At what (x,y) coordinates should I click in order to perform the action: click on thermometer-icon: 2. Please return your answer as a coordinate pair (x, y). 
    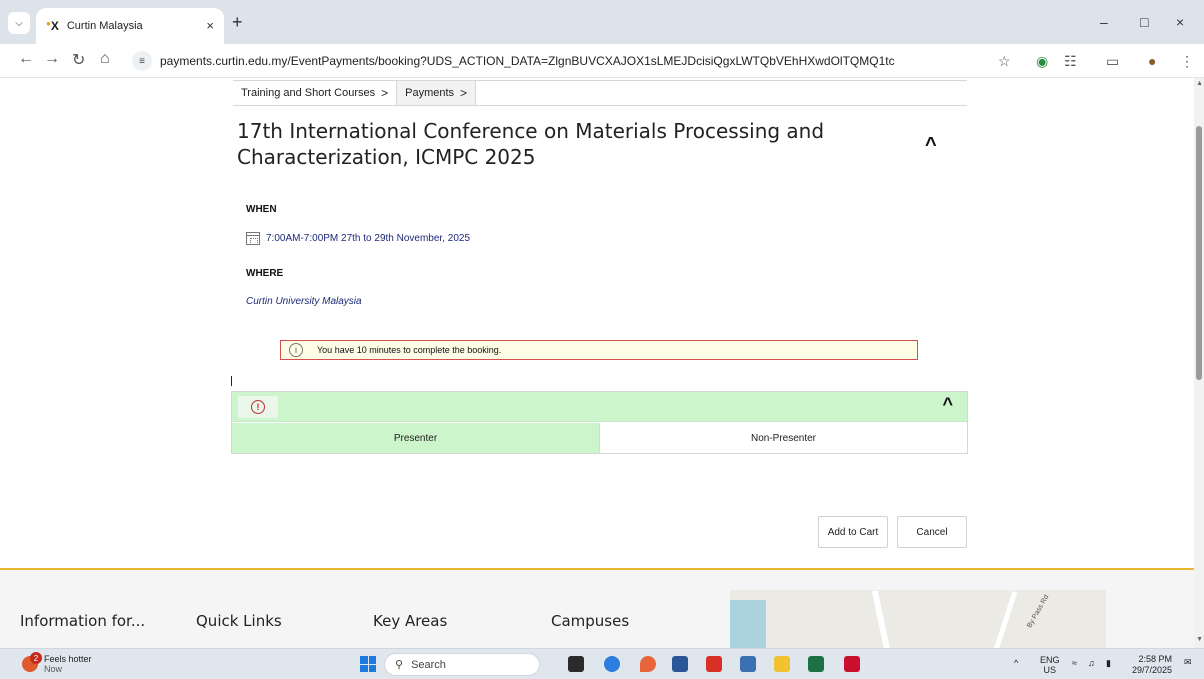
    Looking at the image, I should click on (32, 662).